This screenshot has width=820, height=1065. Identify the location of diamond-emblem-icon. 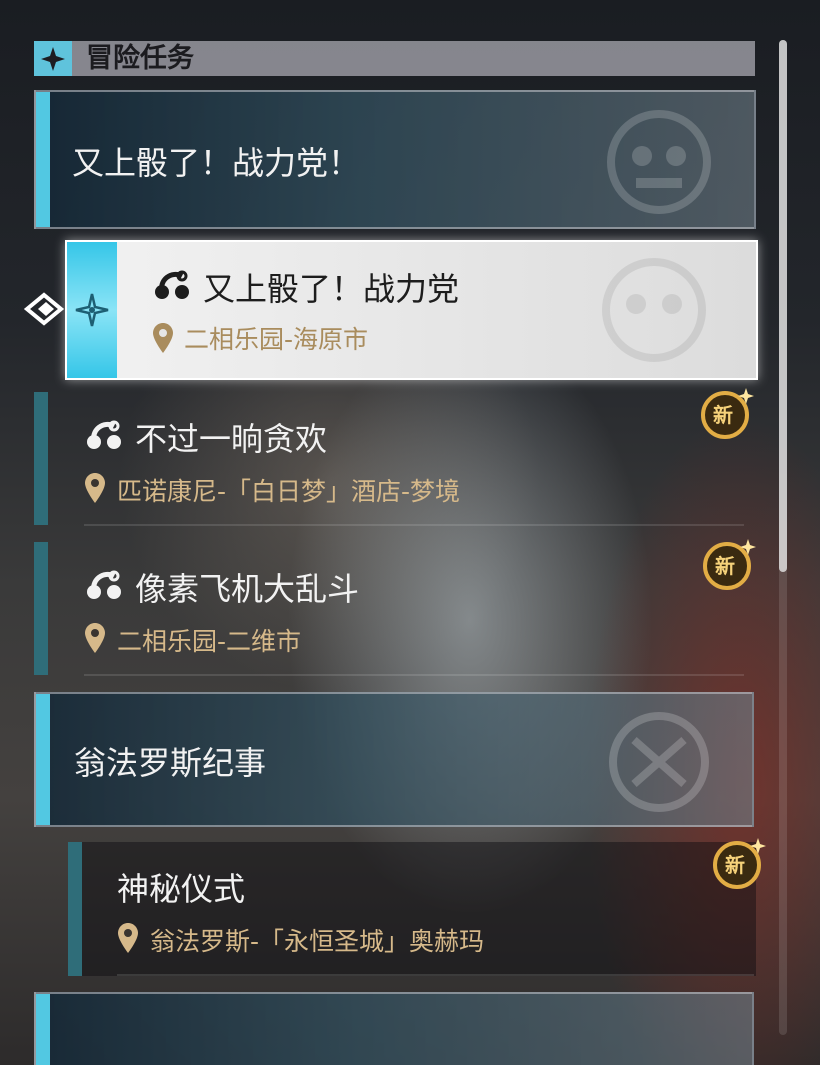
(92, 310).